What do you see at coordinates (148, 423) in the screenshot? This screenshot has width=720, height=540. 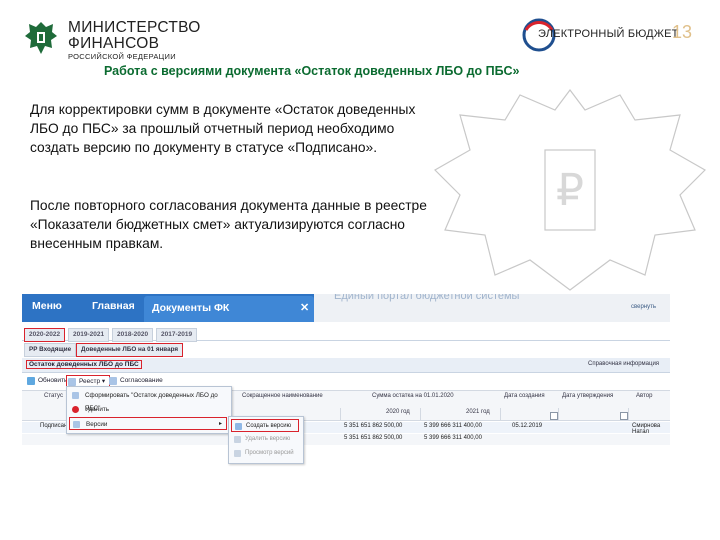 I see `menu-item-versions: Версии ▸` at bounding box center [148, 423].